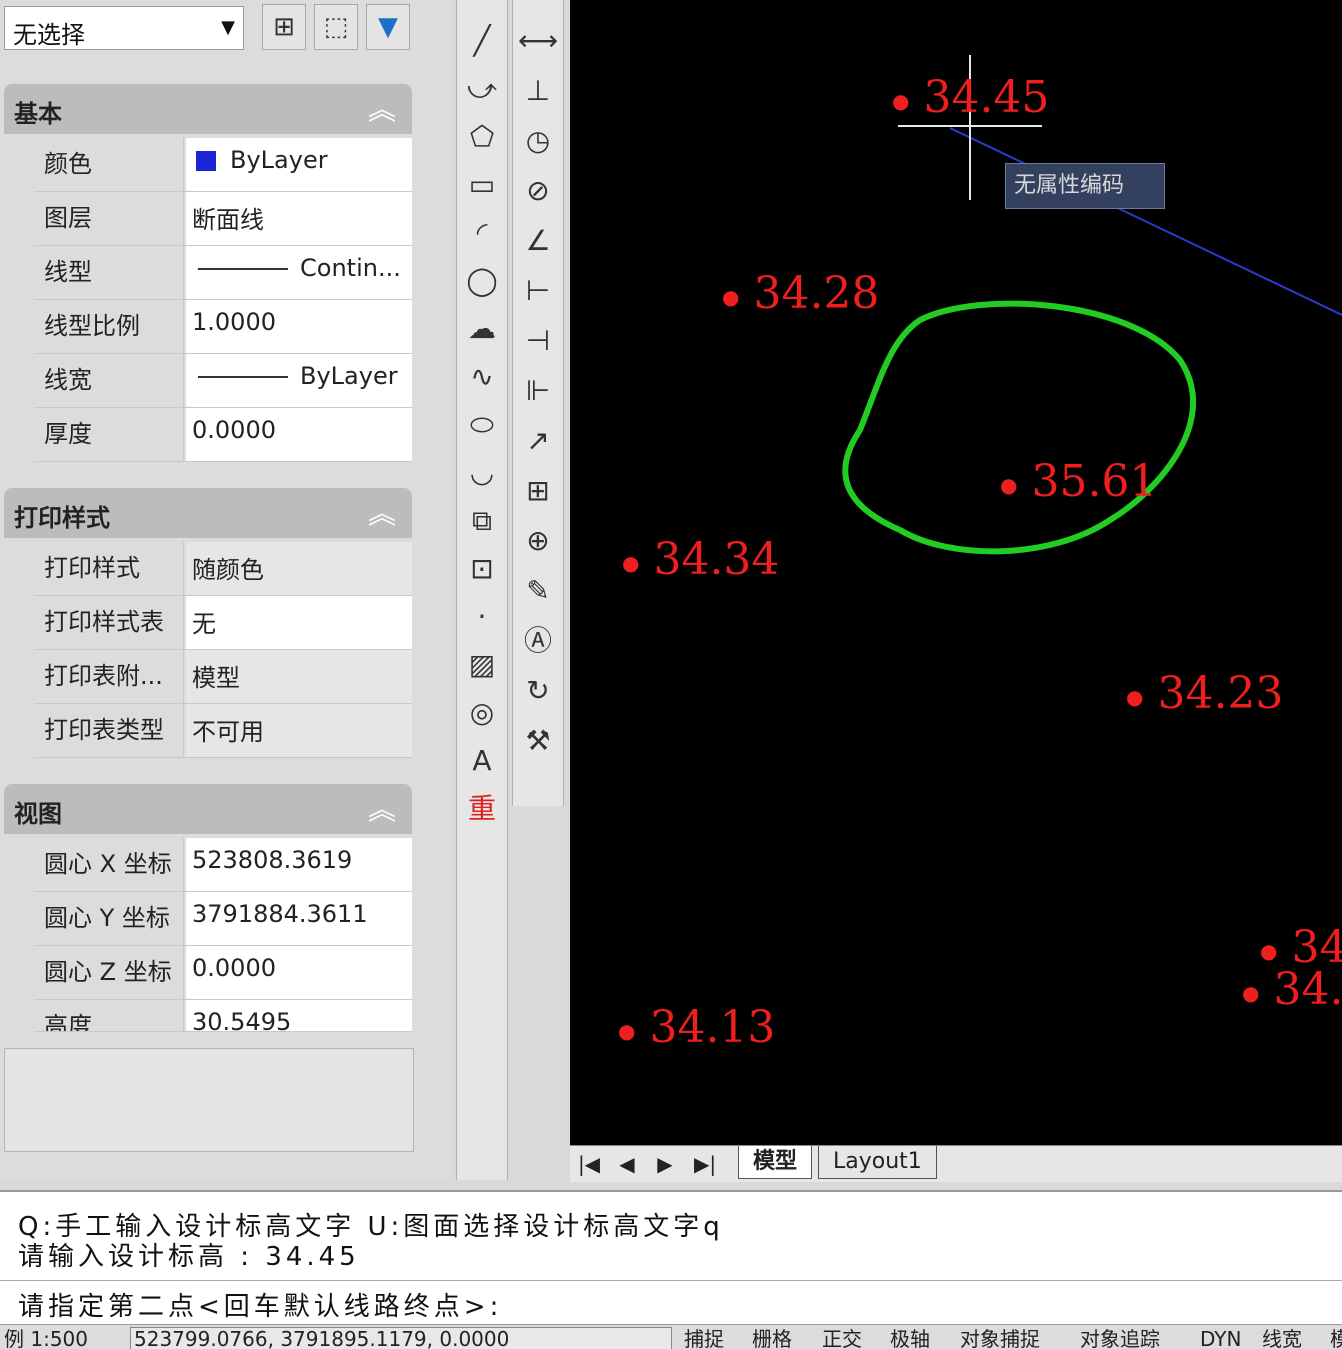 The width and height of the screenshot is (1342, 1349). Describe the element at coordinates (482, 809) in the screenshot. I see `redo-icon: 重` at that location.